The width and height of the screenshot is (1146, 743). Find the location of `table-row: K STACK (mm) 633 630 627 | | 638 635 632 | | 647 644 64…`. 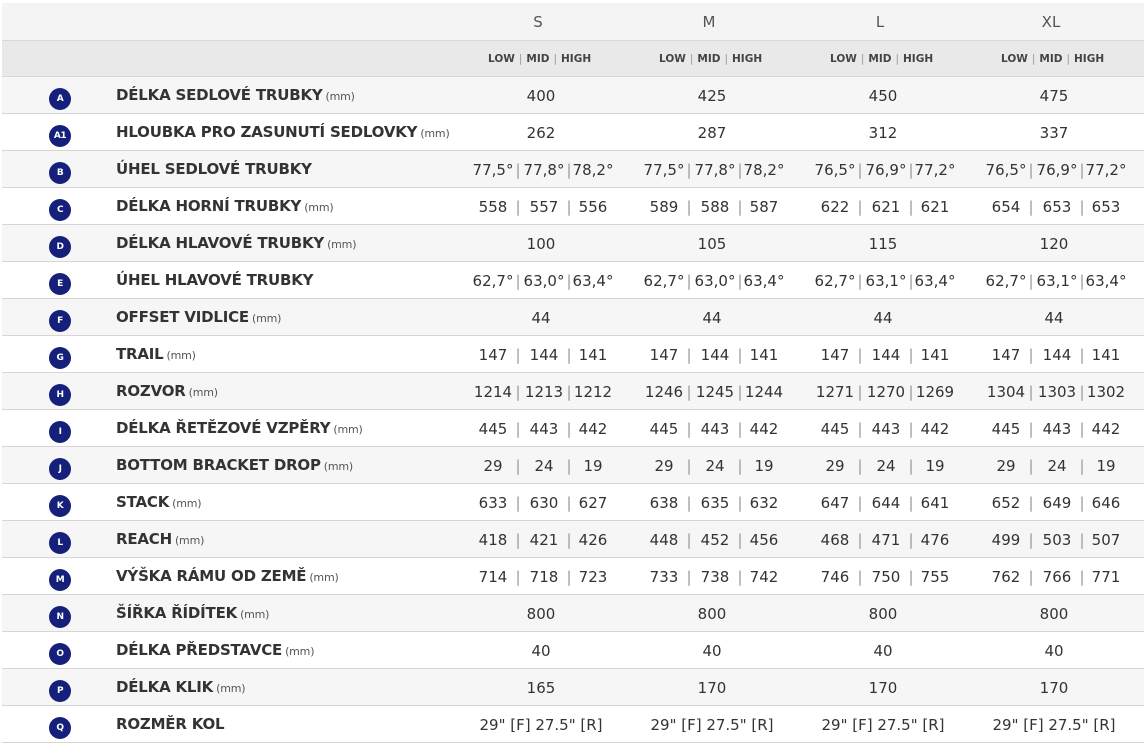

table-row: K STACK (mm) 633 630 627 | | 638 635 632 | | 647 644 64… is located at coordinates (573, 502).